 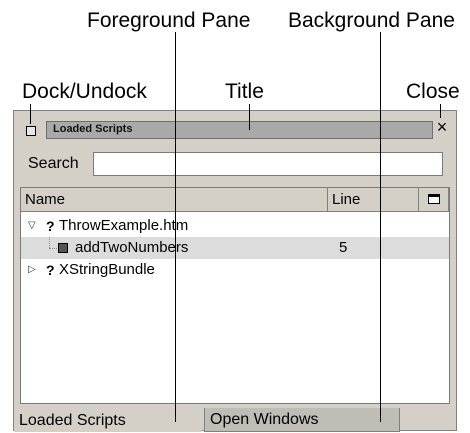 I want to click on panel-titlebar: Loaded Scripts ×, so click(x=235, y=127).